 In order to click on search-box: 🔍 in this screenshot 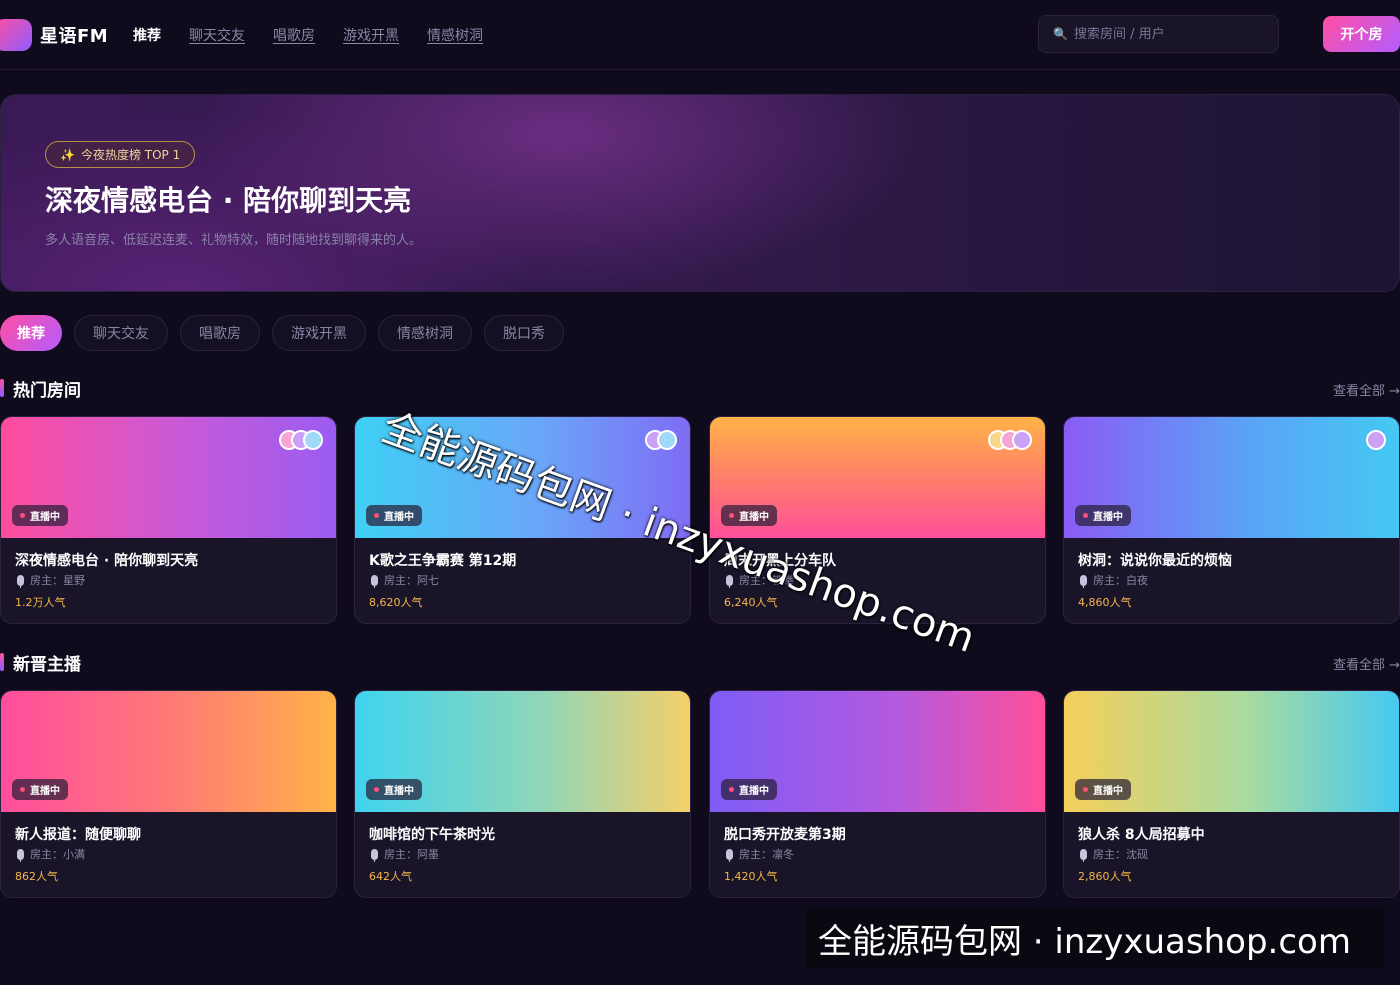, I will do `click(1158, 34)`.